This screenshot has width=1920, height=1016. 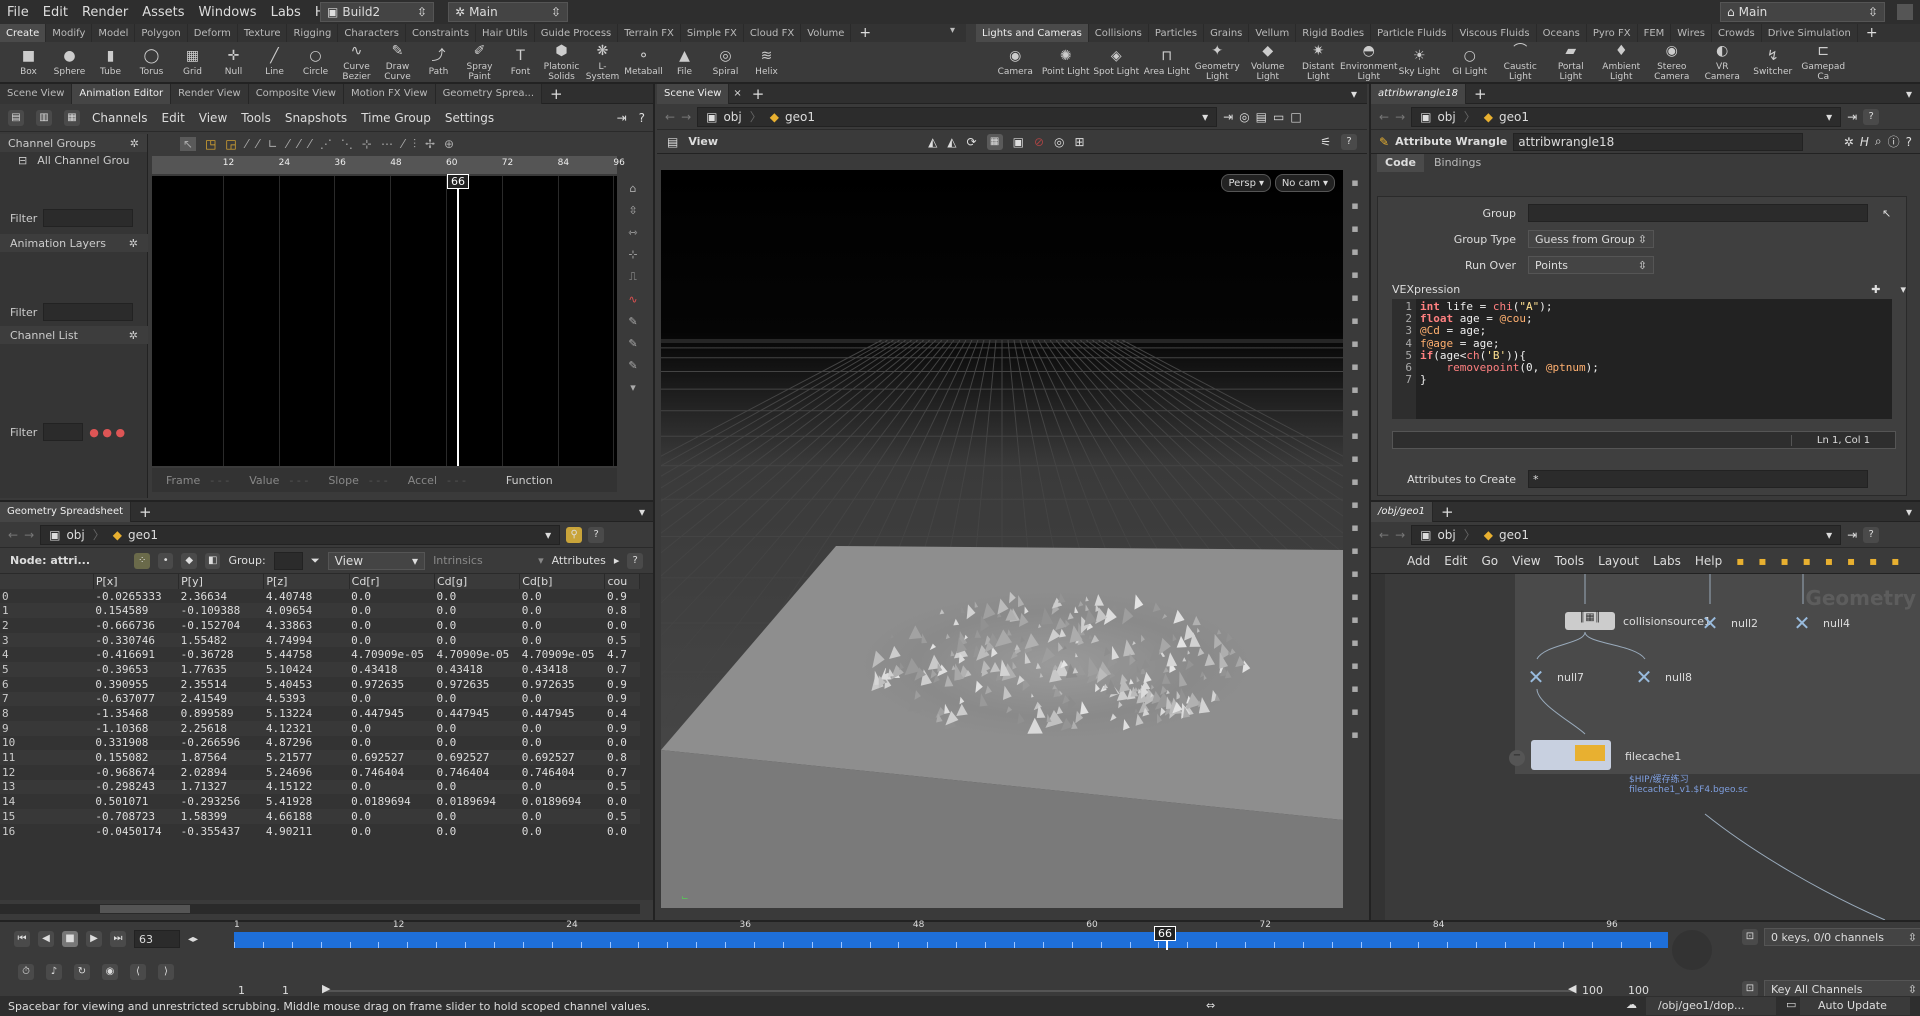 What do you see at coordinates (577, 33) in the screenshot?
I see `shelf-tab-guide-process: Guide Process` at bounding box center [577, 33].